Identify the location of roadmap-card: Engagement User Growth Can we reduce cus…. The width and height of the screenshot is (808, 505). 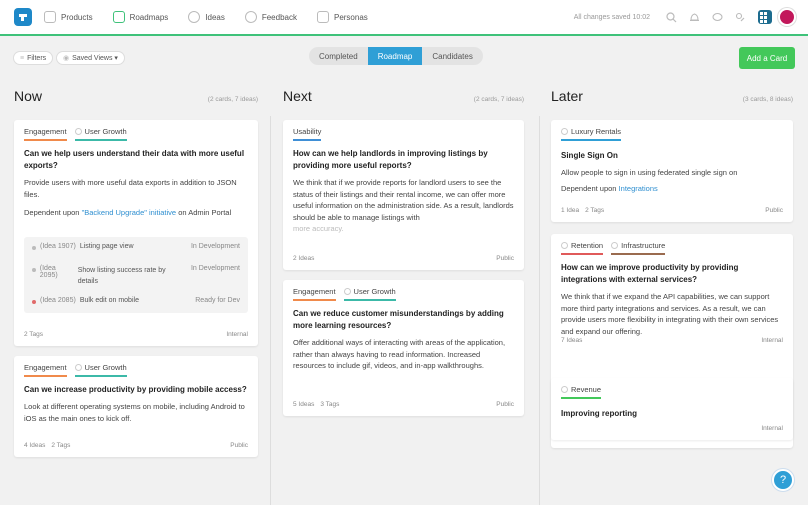
(403, 348).